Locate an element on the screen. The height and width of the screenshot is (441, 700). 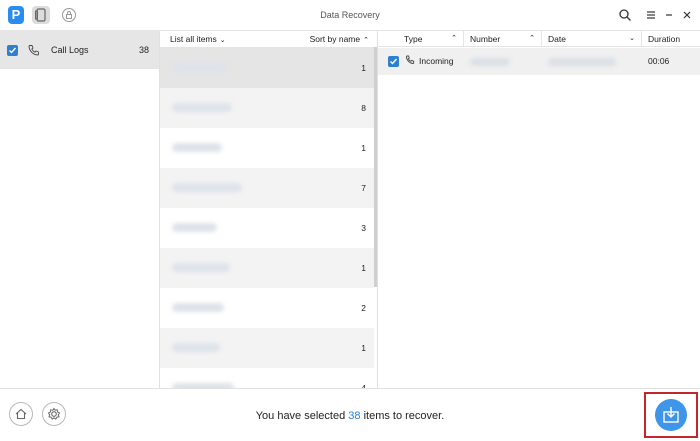
list-filter-label: List all items is located at coordinates (193, 39).